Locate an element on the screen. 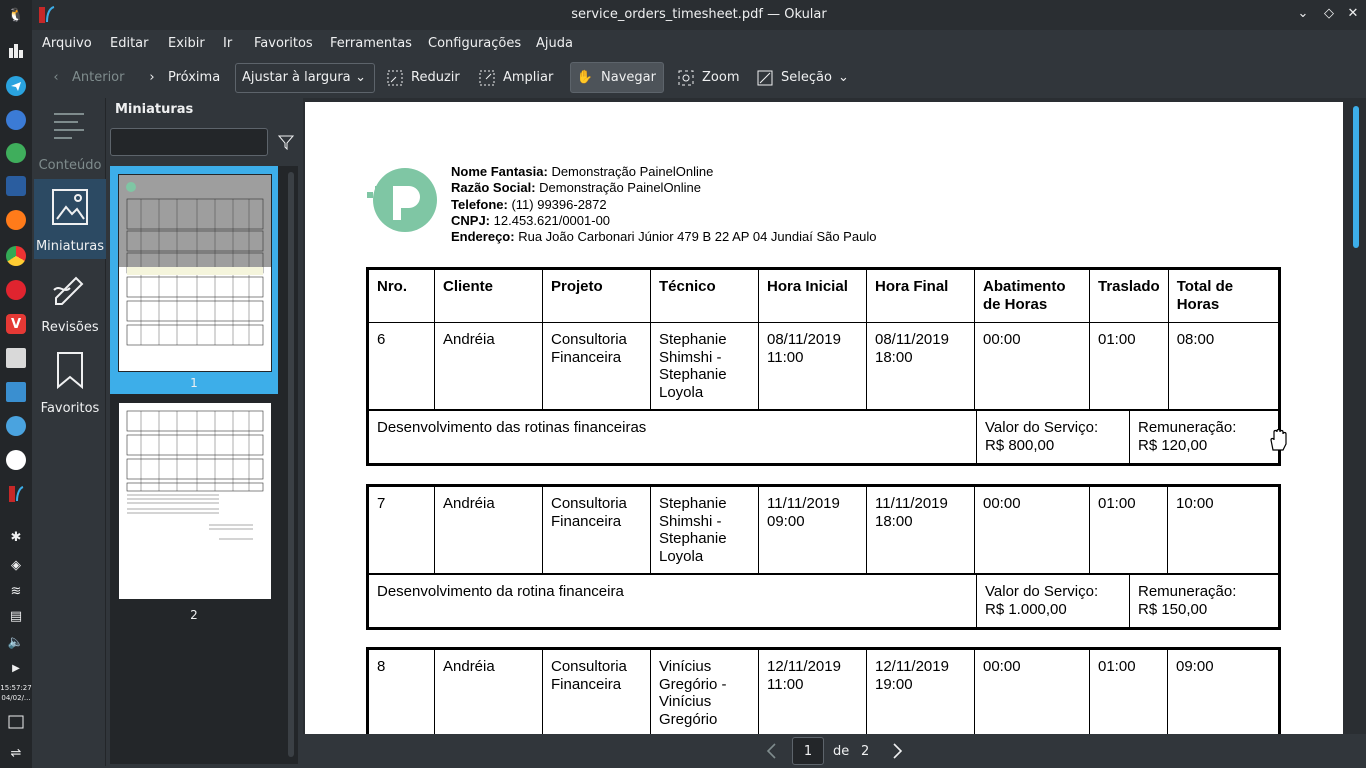  network-app-icon is located at coordinates (16, 153).